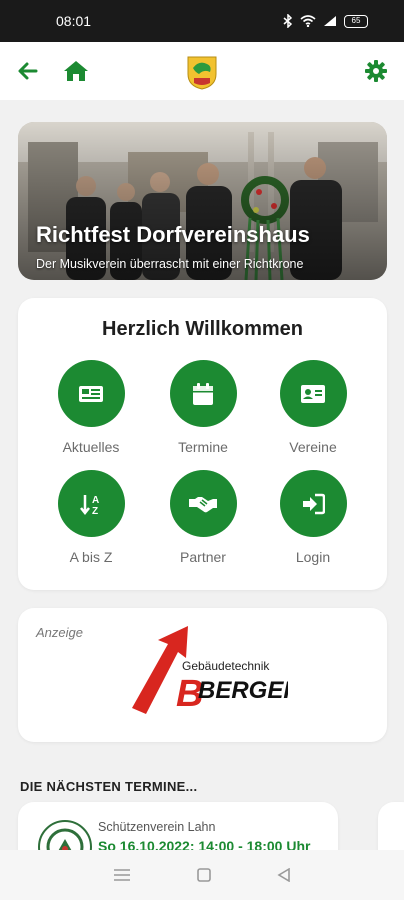 Image resolution: width=404 pixels, height=900 pixels. Describe the element at coordinates (202, 329) in the screenshot. I see `welcome-title: Herzlich Willkommen` at that location.